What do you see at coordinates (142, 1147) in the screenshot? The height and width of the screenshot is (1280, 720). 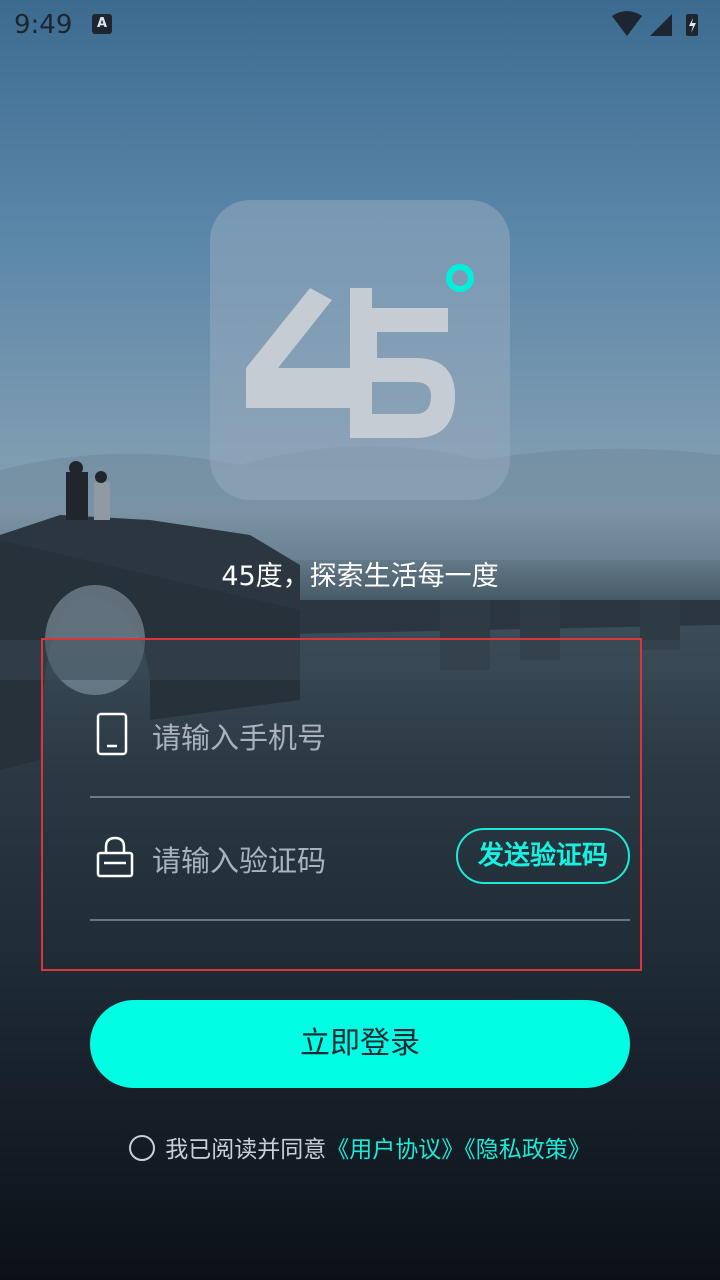 I see `agree-checkbox` at bounding box center [142, 1147].